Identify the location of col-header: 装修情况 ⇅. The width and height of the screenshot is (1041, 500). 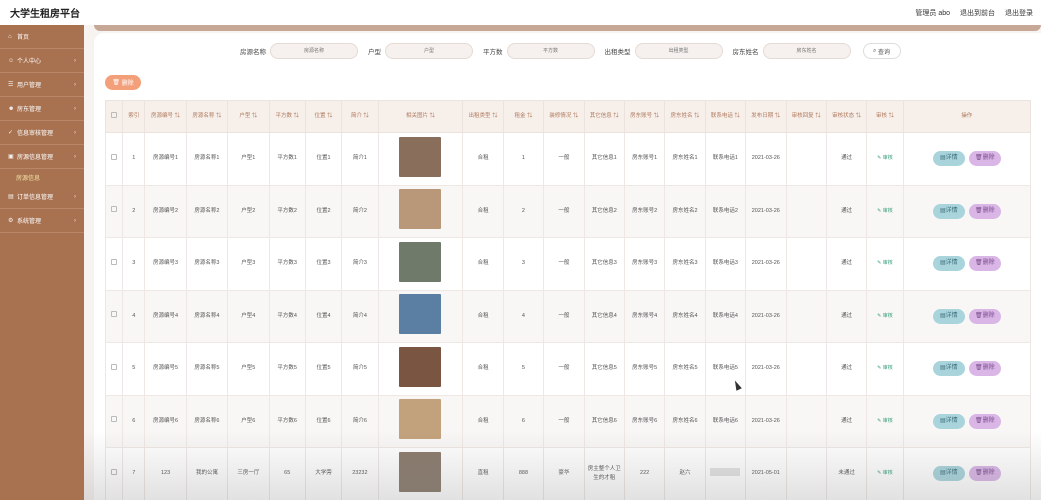
(564, 116).